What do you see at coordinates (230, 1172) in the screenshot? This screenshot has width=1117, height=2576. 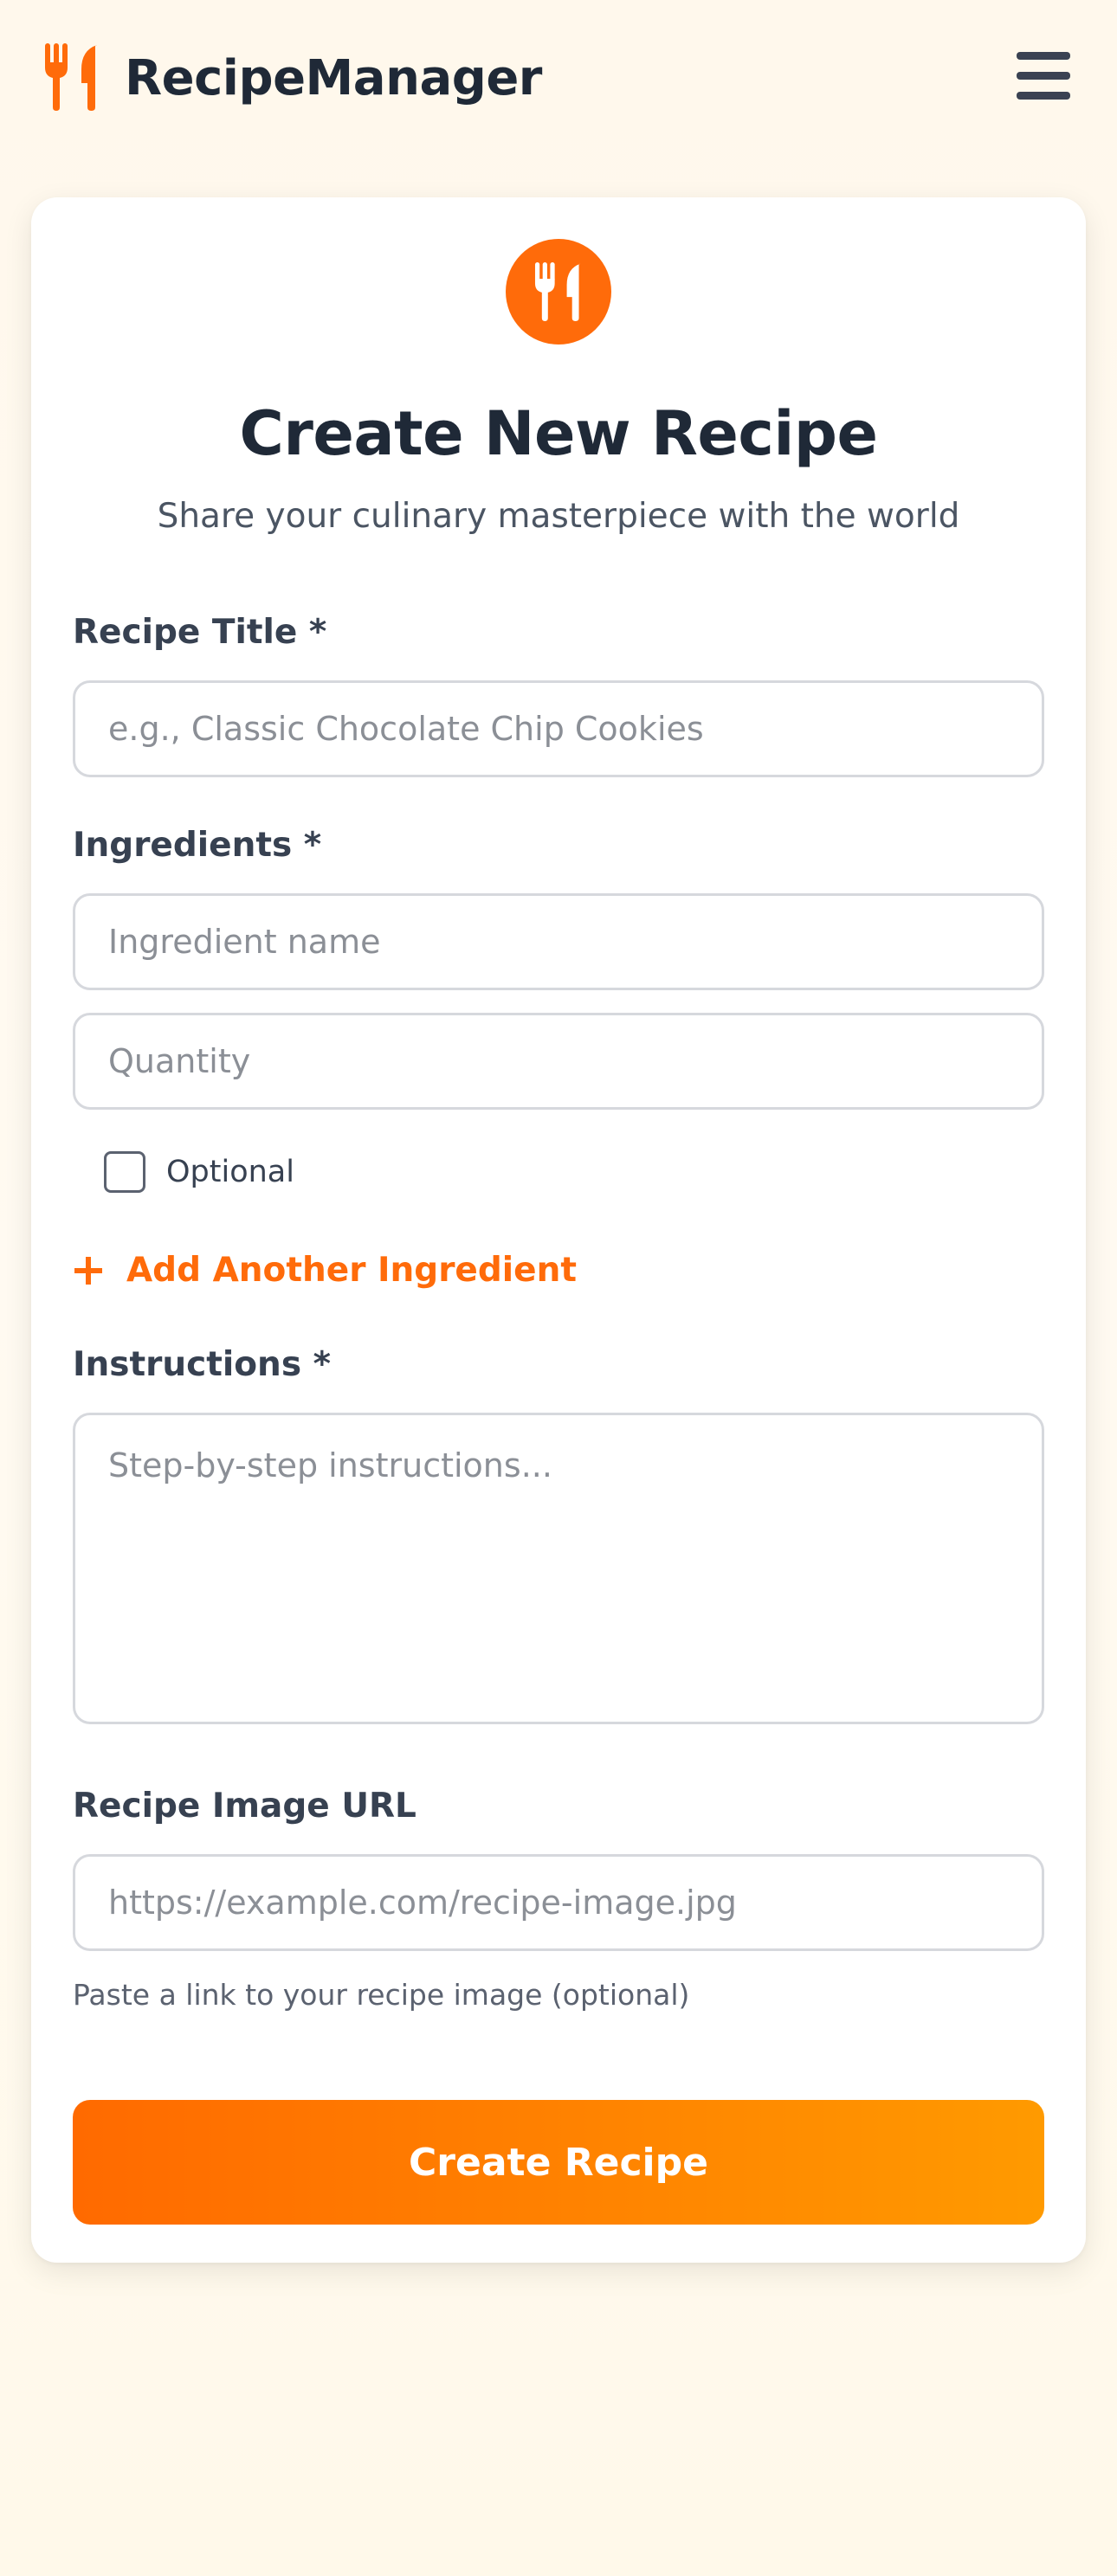 I see `optional-label: Optional` at bounding box center [230, 1172].